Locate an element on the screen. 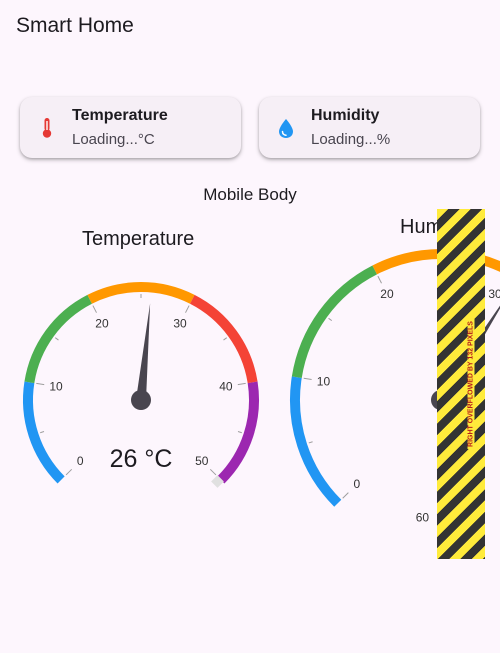 The image size is (500, 653). temperature-gauge-readout: 26 °C is located at coordinates (141, 459).